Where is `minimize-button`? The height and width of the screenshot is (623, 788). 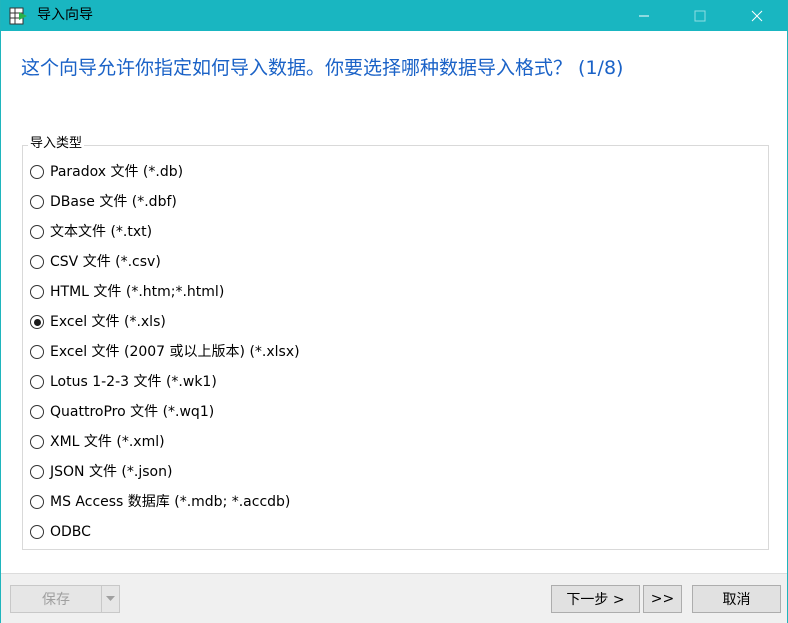
minimize-button is located at coordinates (644, 15).